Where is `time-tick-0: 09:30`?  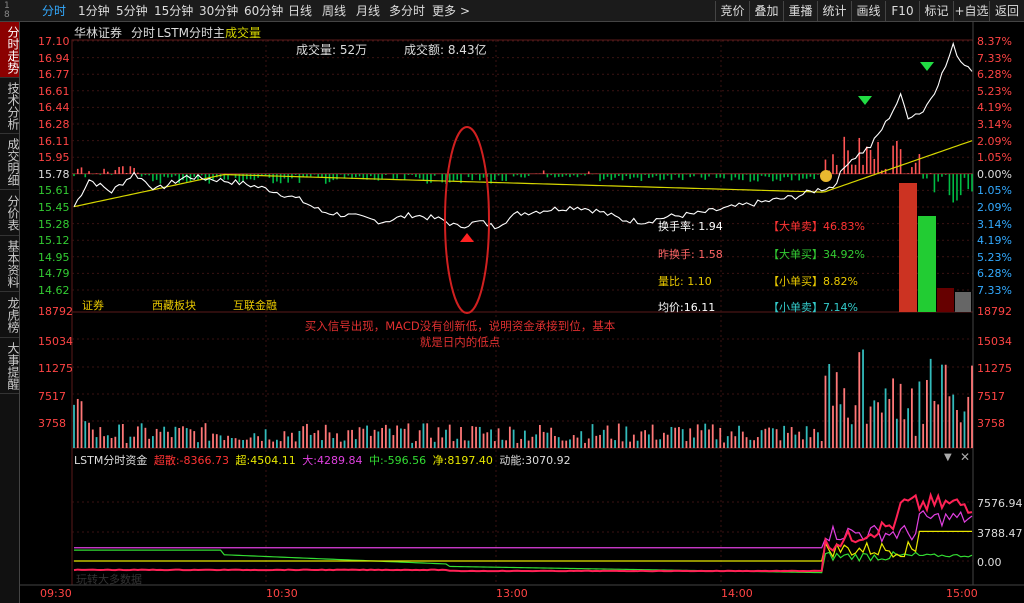
time-tick-0: 09:30 is located at coordinates (56, 593).